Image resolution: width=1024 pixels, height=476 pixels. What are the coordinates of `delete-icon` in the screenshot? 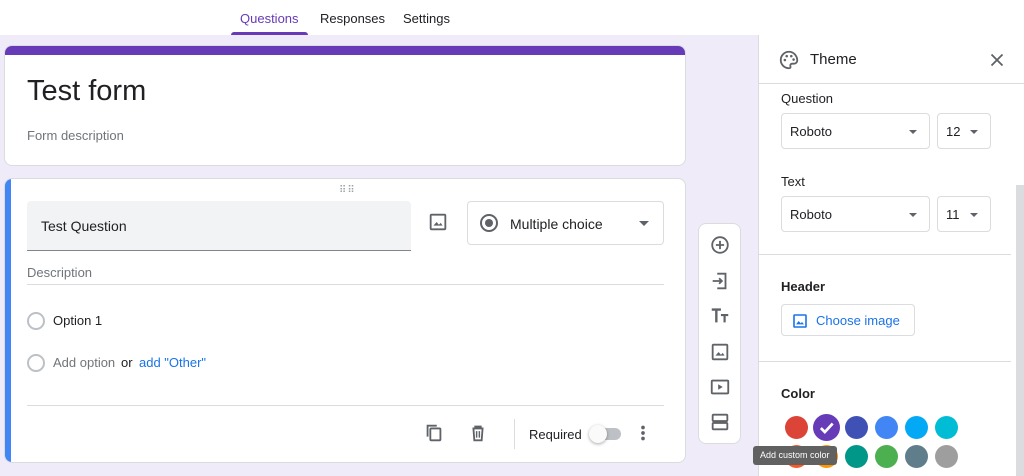 It's located at (478, 433).